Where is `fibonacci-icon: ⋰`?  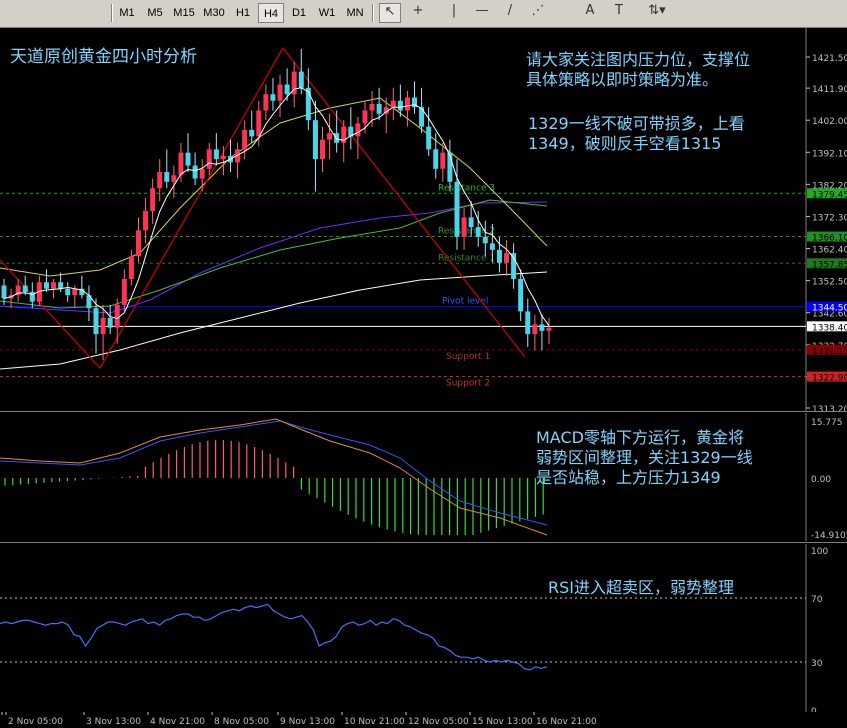
fibonacci-icon: ⋰ is located at coordinates (538, 13).